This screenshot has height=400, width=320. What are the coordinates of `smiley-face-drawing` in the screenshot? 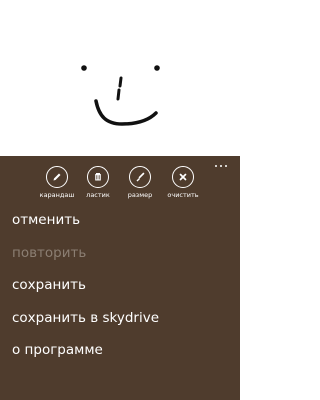 It's located at (120, 95).